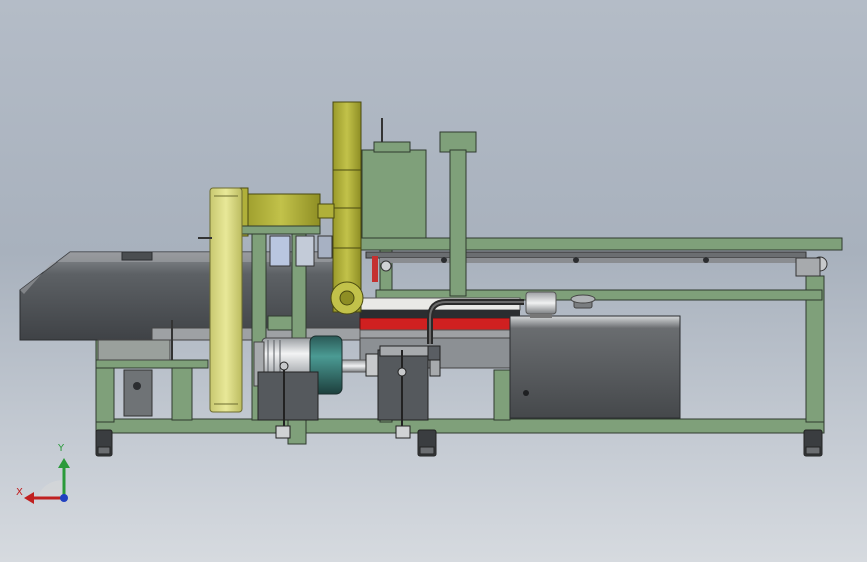  Describe the element at coordinates (61, 448) in the screenshot. I see `axis-y-label: Y` at that location.